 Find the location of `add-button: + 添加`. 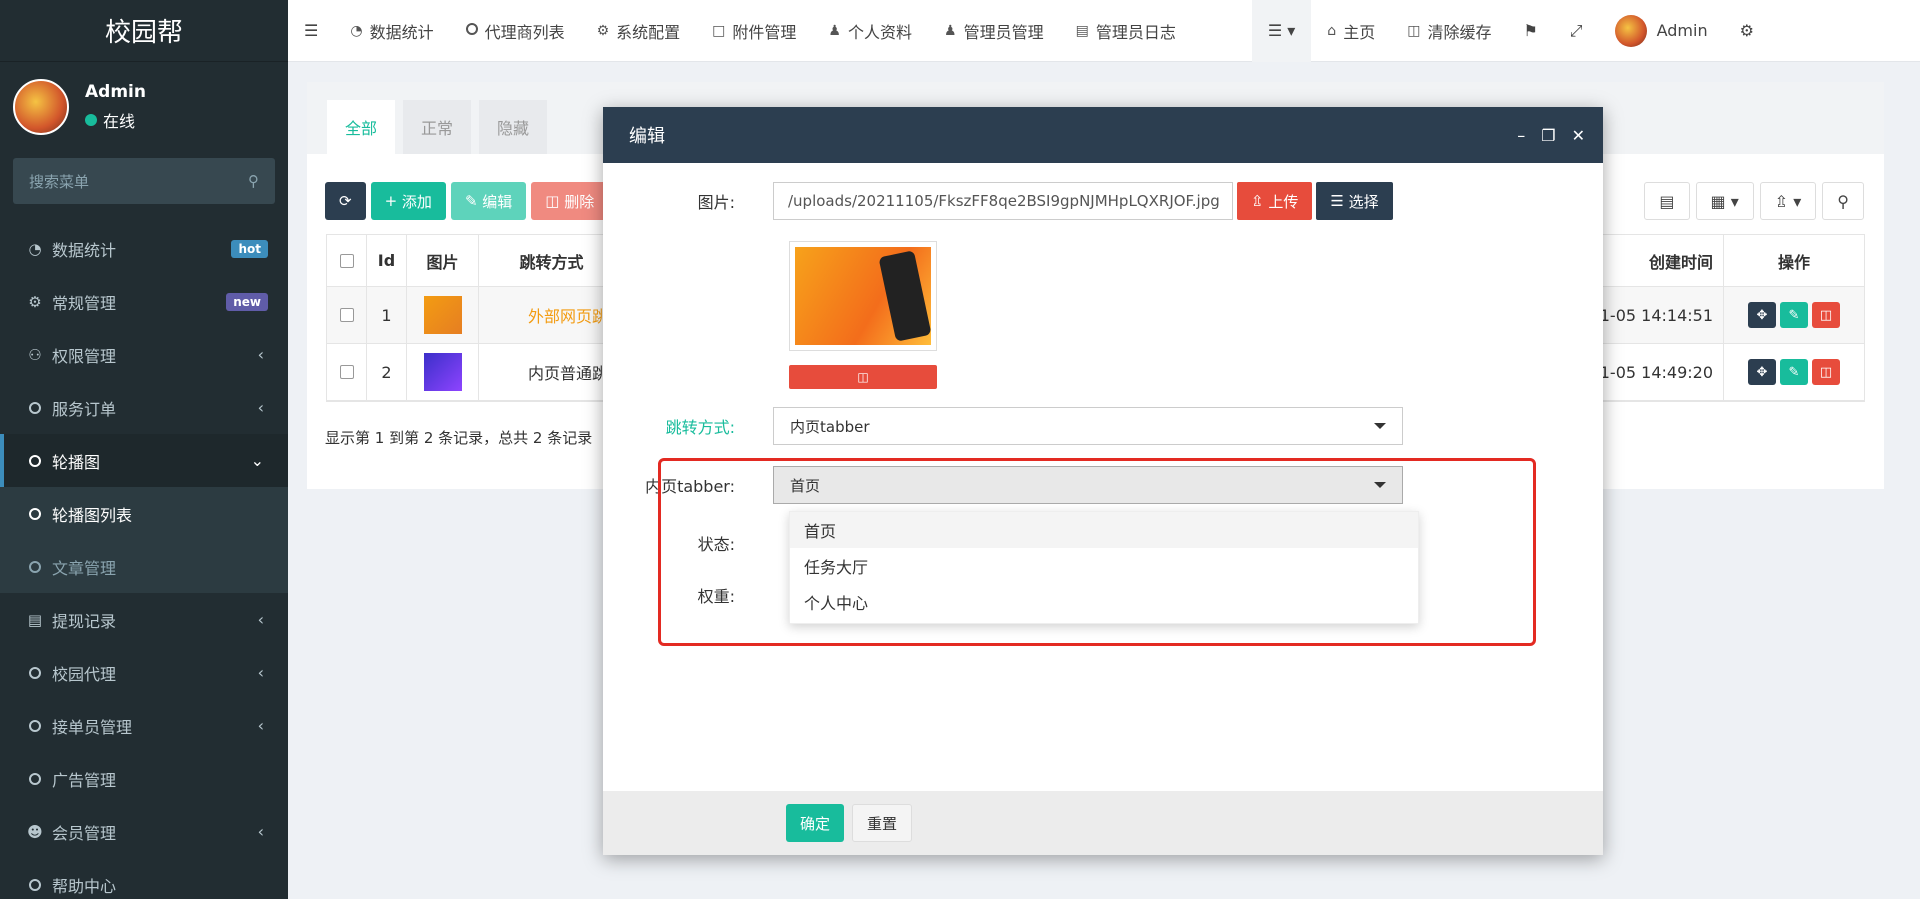

add-button: + 添加 is located at coordinates (408, 201).